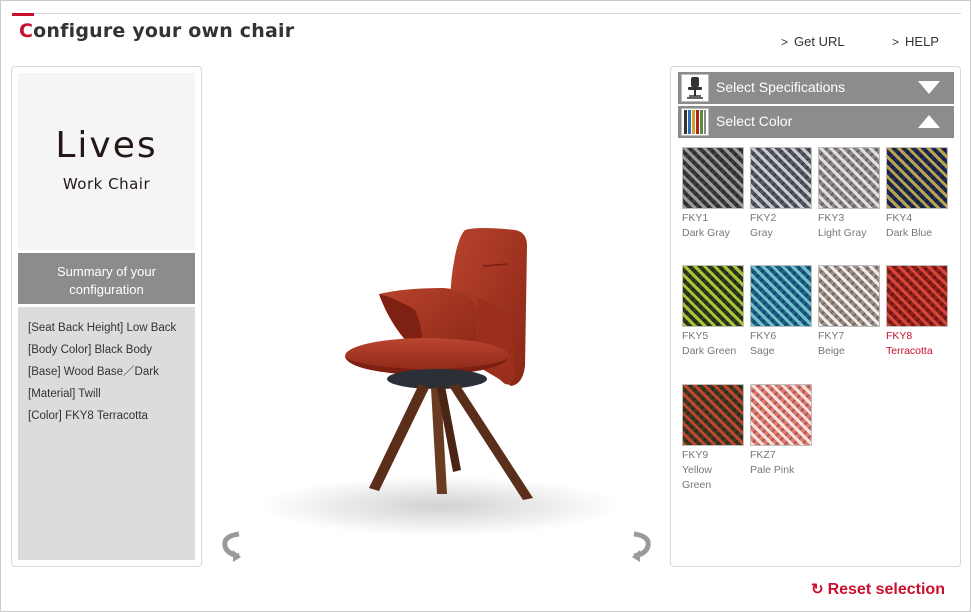 Image resolution: width=971 pixels, height=612 pixels. Describe the element at coordinates (816, 122) in the screenshot. I see `select-color-header: Select Color` at that location.